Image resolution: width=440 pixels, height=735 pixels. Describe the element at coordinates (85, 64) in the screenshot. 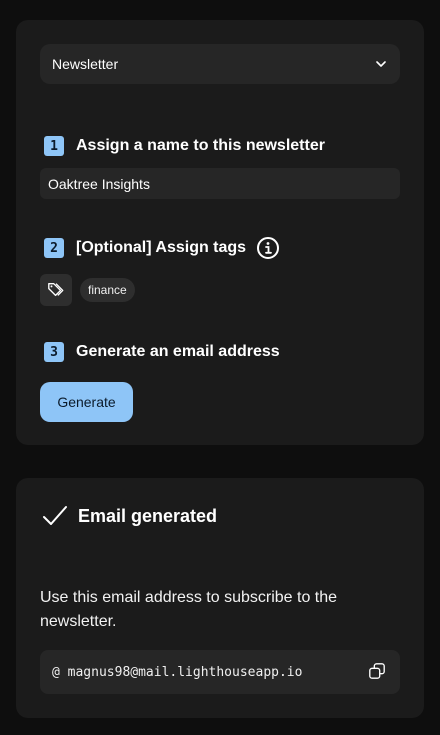

I see `newsletter-type-value: Newsletter` at that location.